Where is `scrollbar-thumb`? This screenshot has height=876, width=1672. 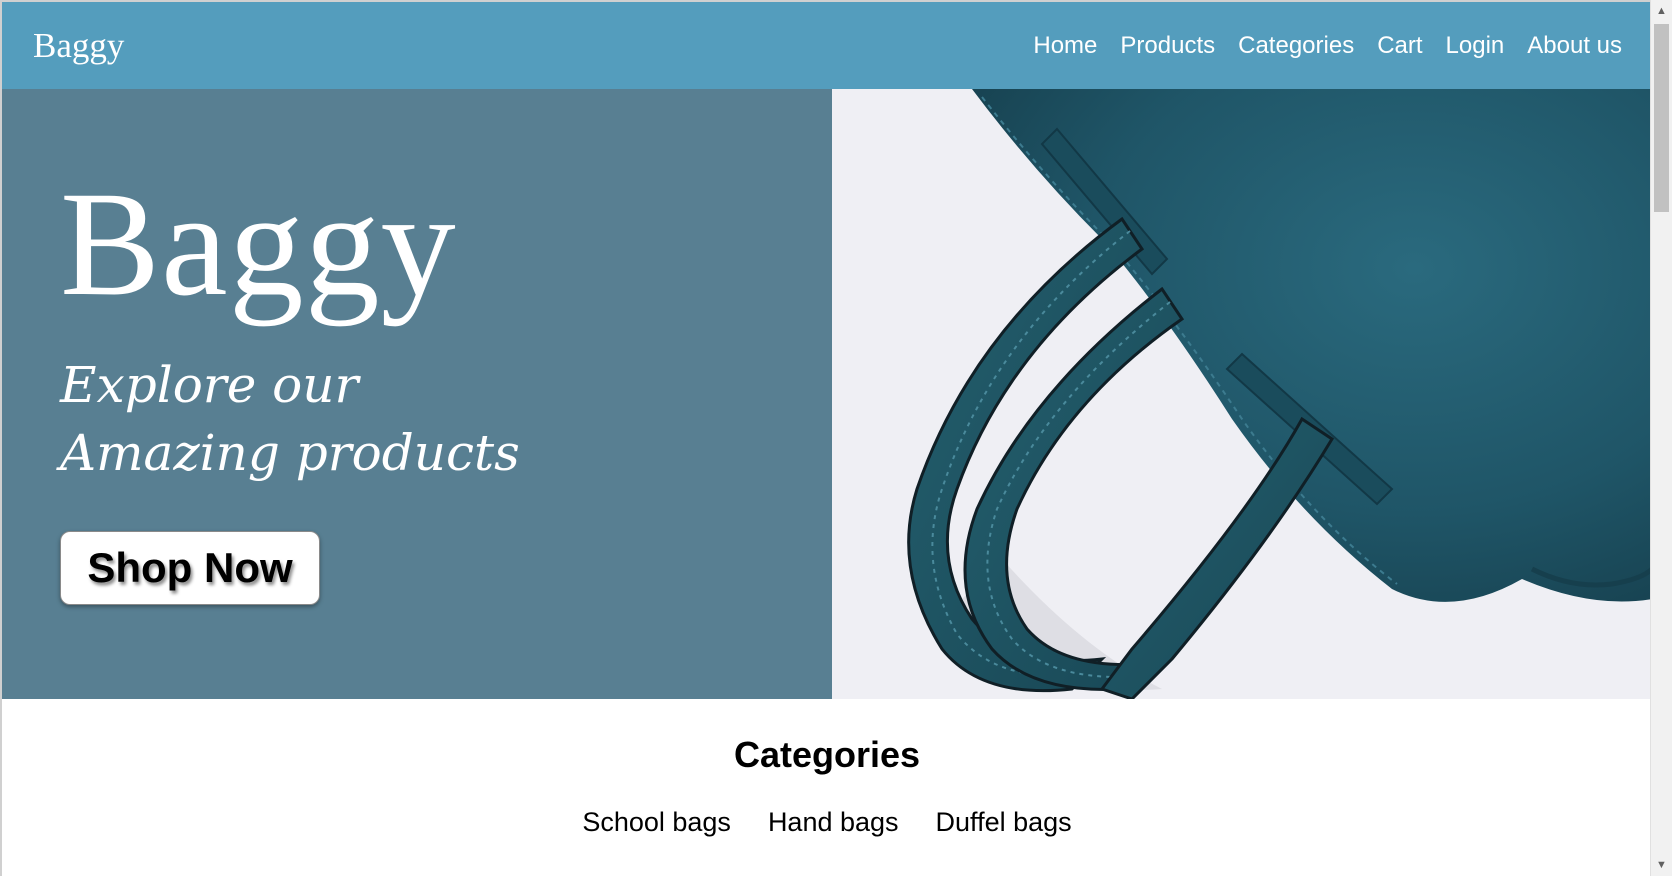 scrollbar-thumb is located at coordinates (1661, 118).